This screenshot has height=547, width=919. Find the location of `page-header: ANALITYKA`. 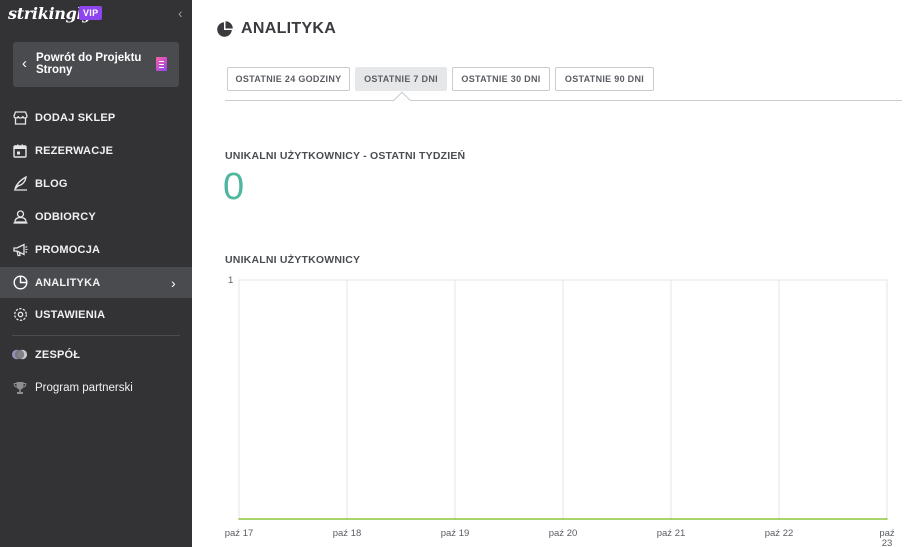

page-header: ANALITYKA is located at coordinates (276, 29).